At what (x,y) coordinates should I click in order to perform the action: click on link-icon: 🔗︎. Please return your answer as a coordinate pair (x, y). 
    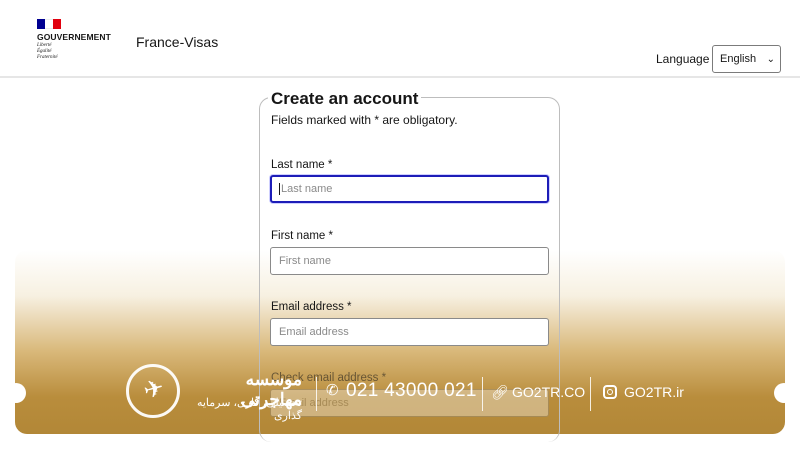
    Looking at the image, I should click on (500, 392).